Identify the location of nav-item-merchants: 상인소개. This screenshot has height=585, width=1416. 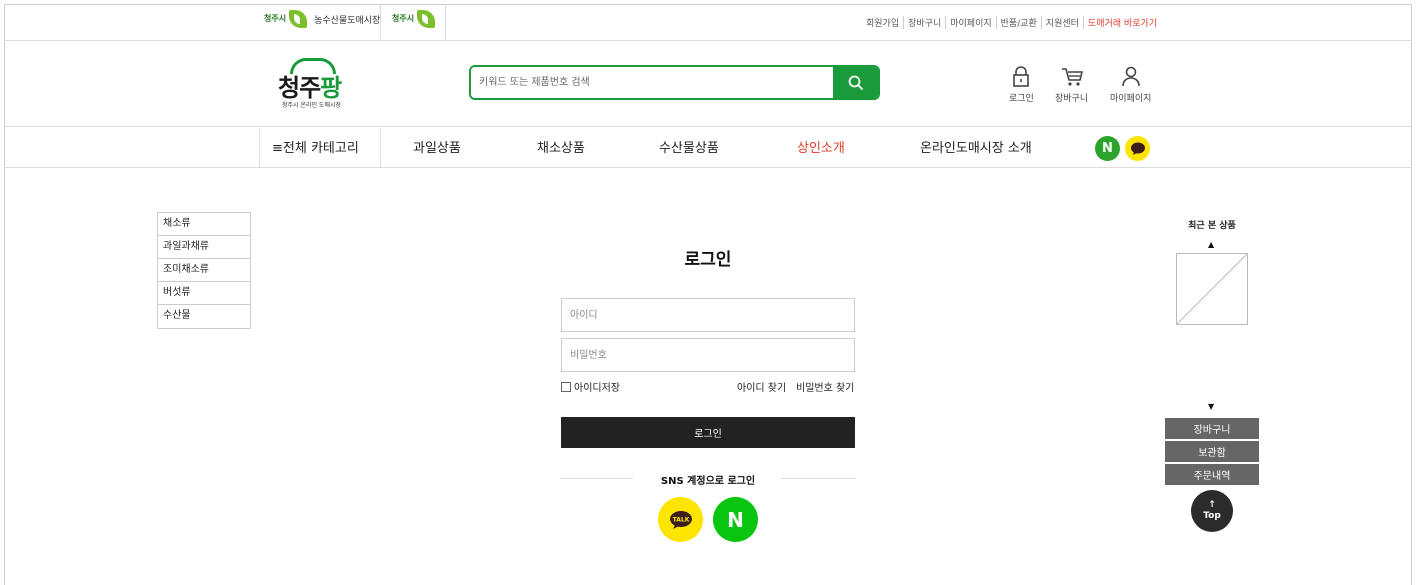
(821, 146).